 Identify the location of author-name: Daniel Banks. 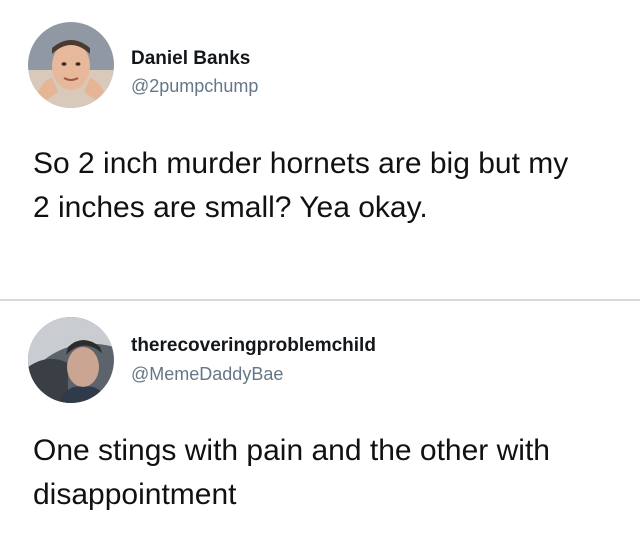
(190, 59).